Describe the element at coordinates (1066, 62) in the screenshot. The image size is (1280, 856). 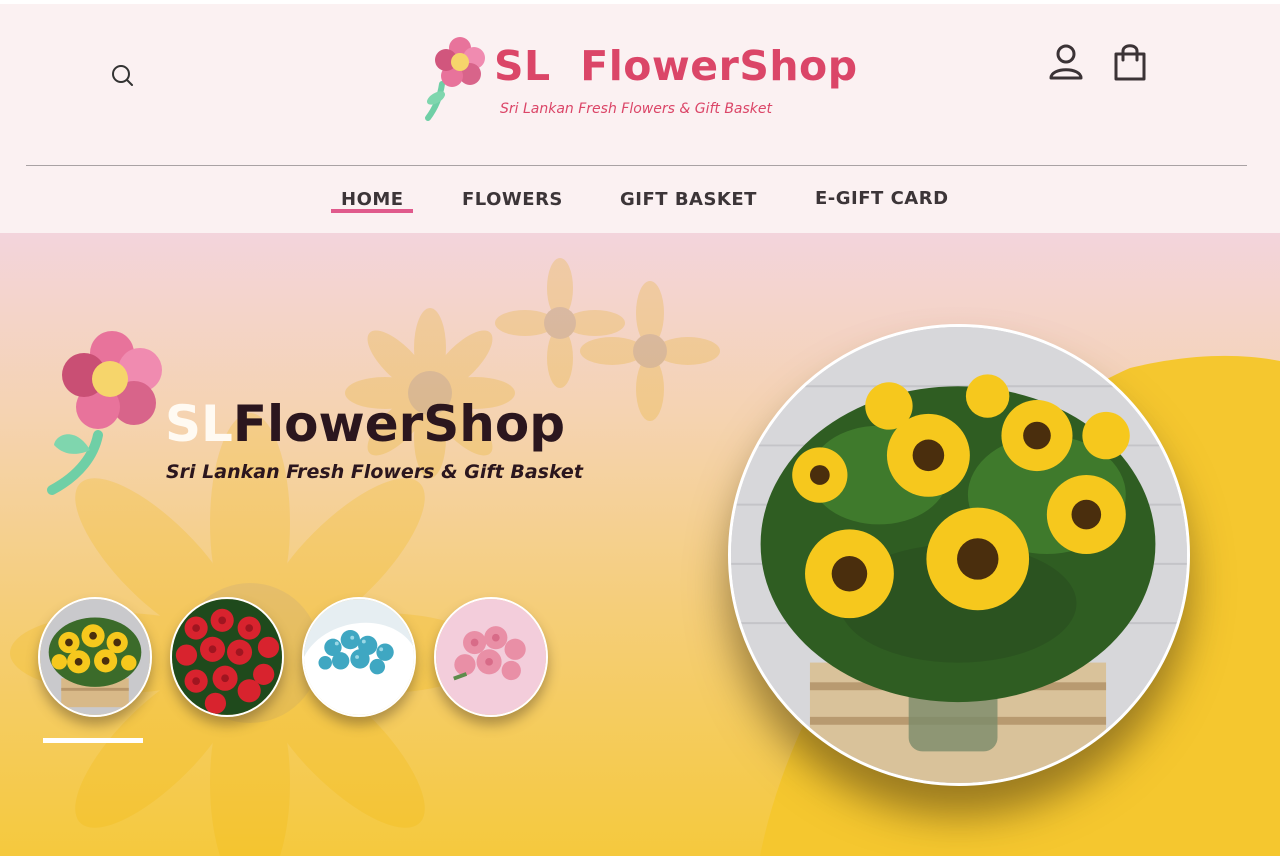
I see `user-icon` at that location.